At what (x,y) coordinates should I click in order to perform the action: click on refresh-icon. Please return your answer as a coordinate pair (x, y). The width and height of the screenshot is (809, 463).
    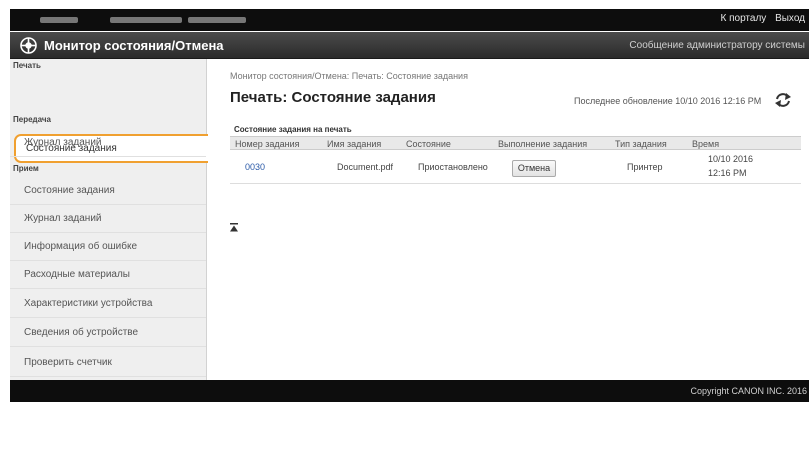
    Looking at the image, I should click on (783, 100).